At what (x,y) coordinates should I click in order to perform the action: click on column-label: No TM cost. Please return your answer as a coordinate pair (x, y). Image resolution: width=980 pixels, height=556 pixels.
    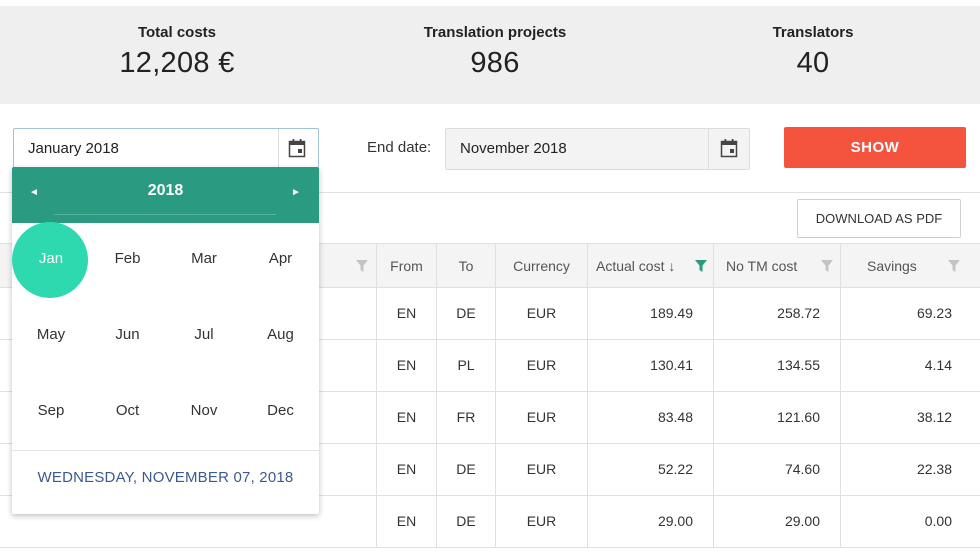
    Looking at the image, I should click on (762, 266).